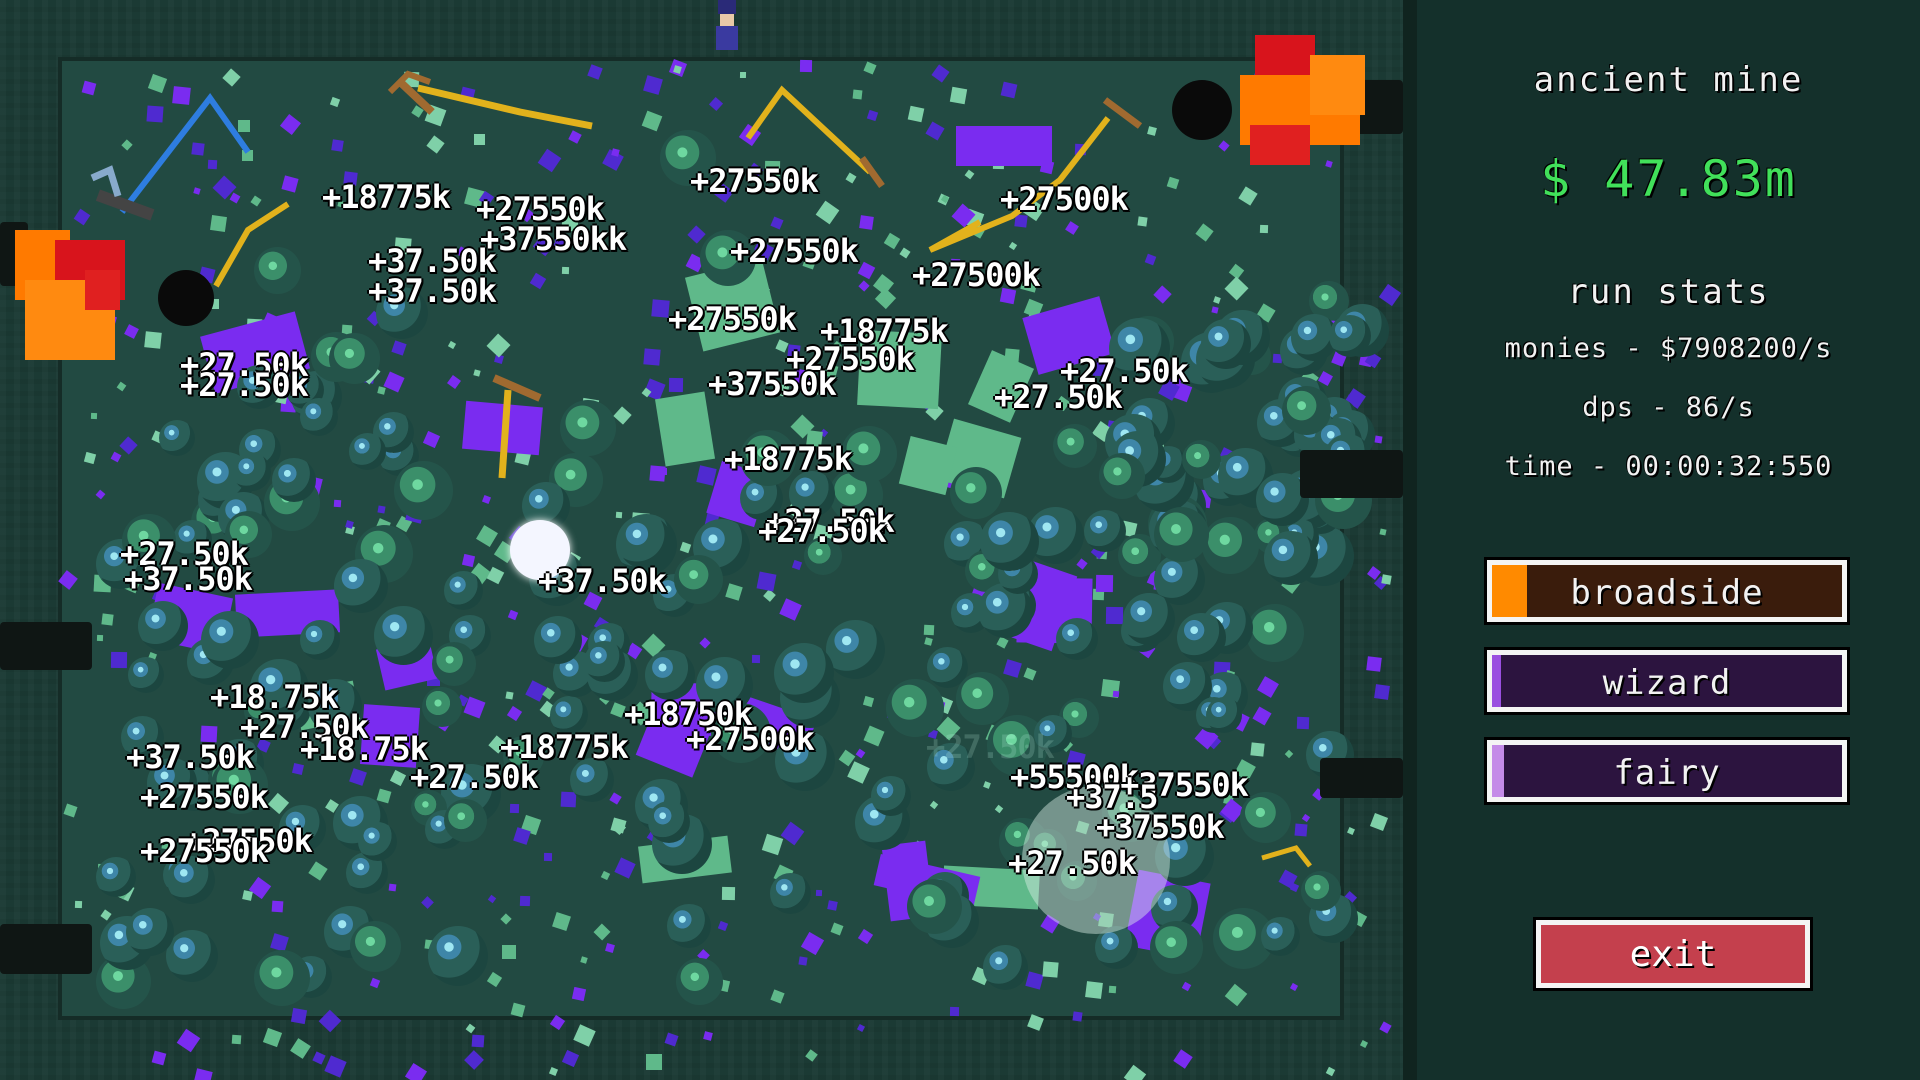  I want to click on exit-button: exit, so click(1673, 954).